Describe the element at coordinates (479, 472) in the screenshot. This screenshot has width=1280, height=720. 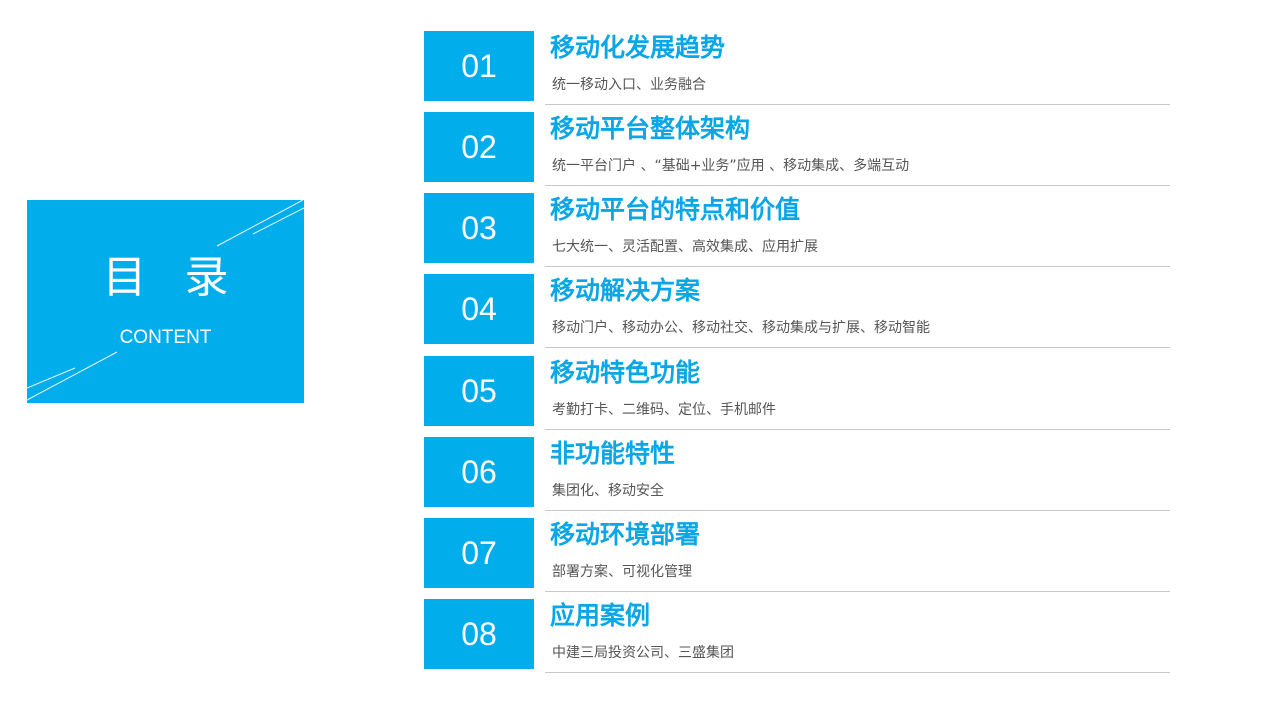
I see `toc-number: 06` at that location.